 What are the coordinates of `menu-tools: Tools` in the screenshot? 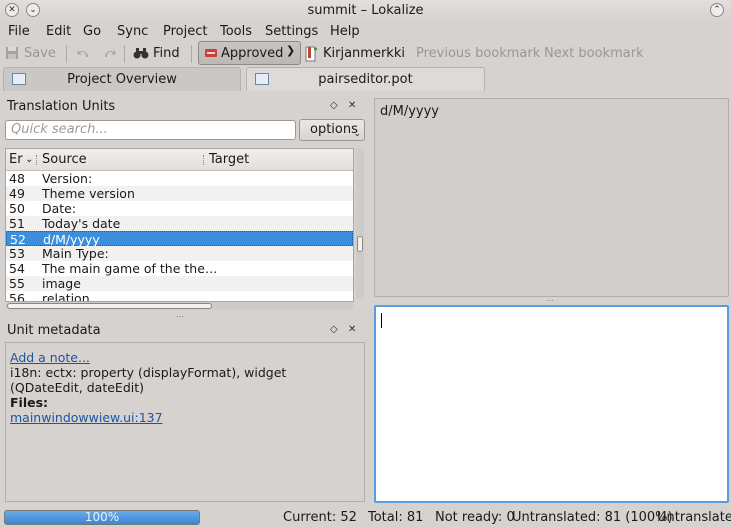 It's located at (236, 31).